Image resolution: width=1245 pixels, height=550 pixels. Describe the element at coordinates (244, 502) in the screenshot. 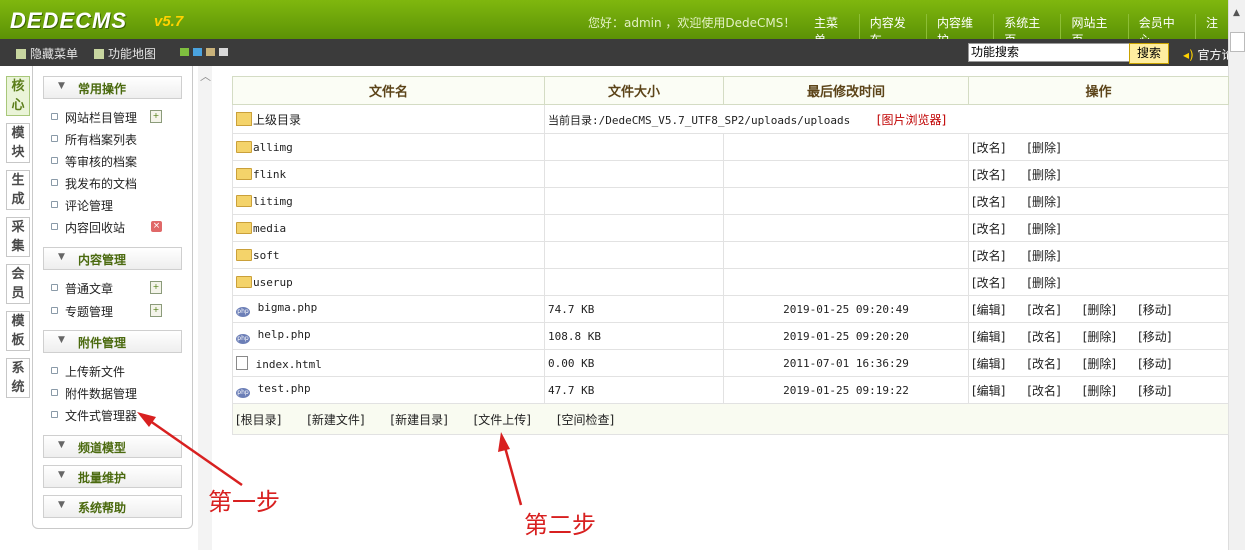

I see `step1-label: 第一步` at that location.